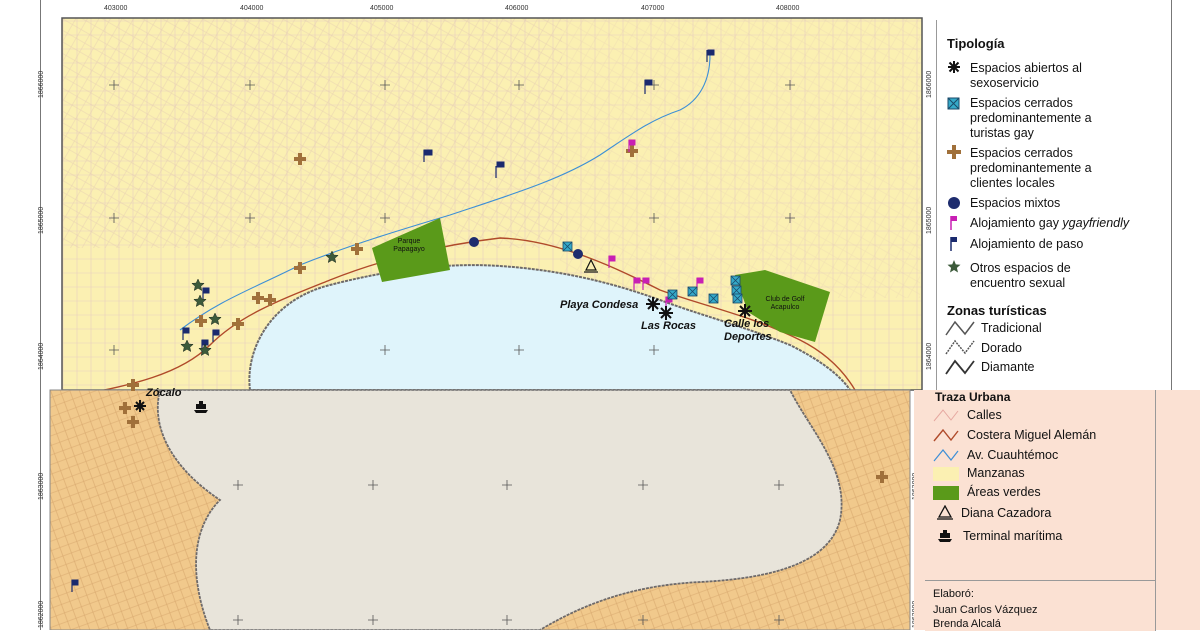 The height and width of the screenshot is (632, 1200). Describe the element at coordinates (946, 493) in the screenshot. I see `areas-verdes-swatch-icon` at that location.